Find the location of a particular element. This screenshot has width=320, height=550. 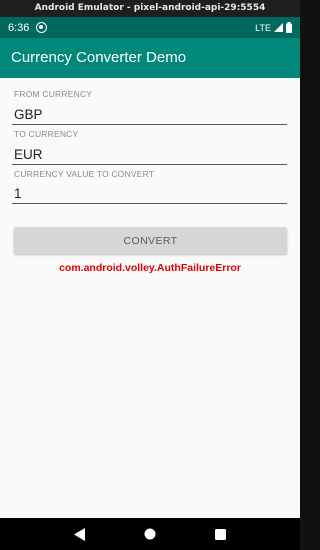

from-currency-input is located at coordinates (149, 115).